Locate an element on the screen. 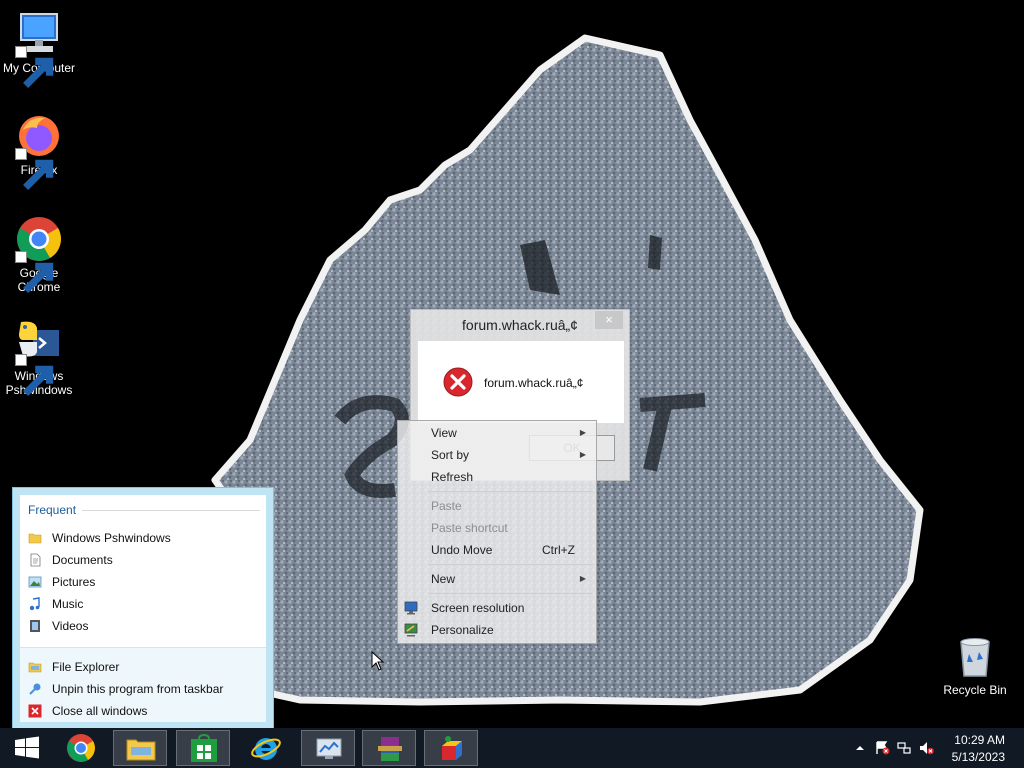 Image resolution: width=1024 pixels, height=768 pixels. music-icon is located at coordinates (34, 604).